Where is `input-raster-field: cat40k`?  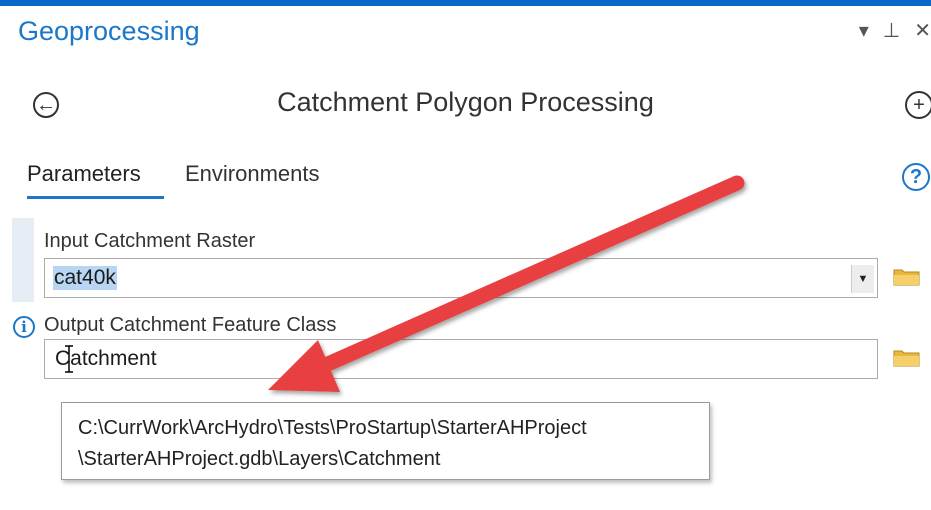
input-raster-field: cat40k is located at coordinates (461, 278).